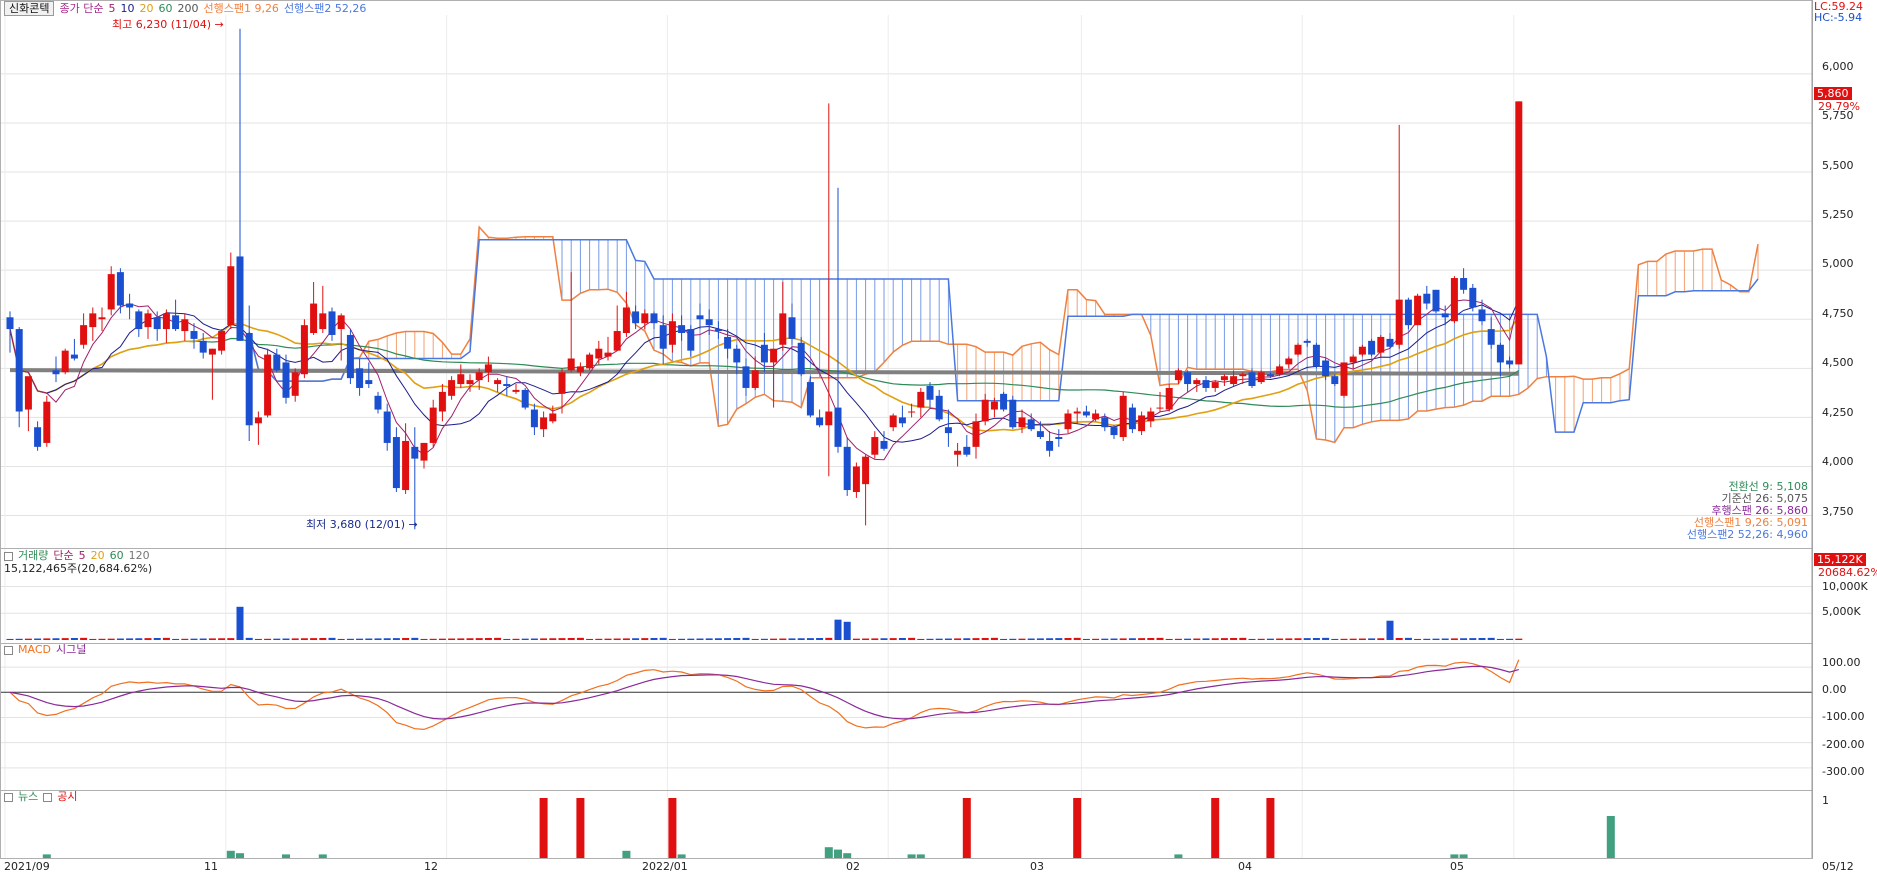 The image size is (1877, 878). What do you see at coordinates (1841, 611) in the screenshot?
I see `volume-tick: 5,000K` at bounding box center [1841, 611].